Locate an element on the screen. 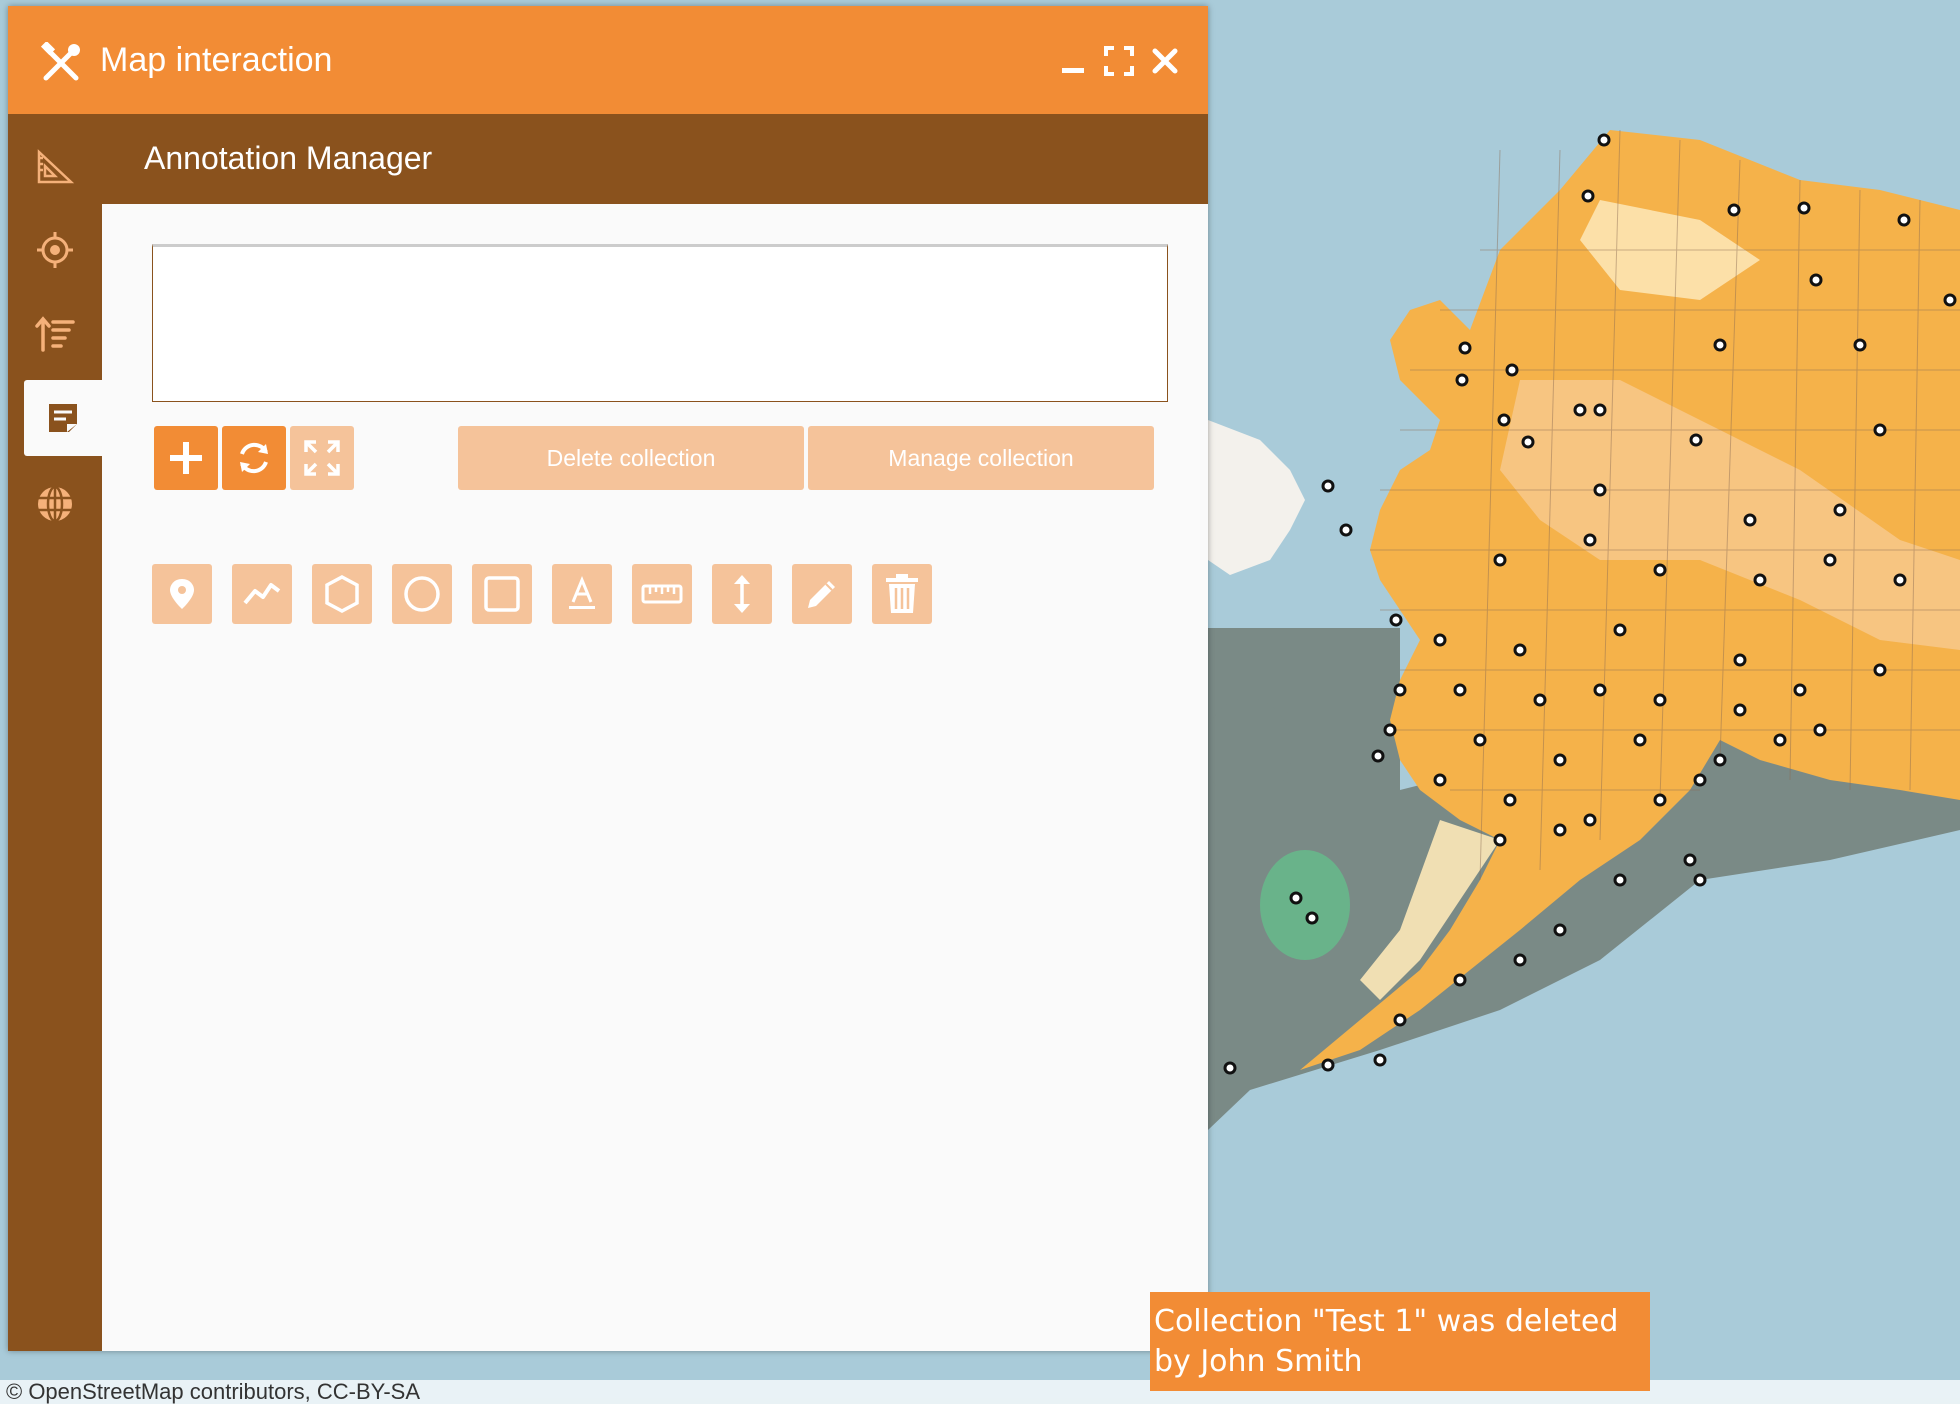  draw-polyline-button is located at coordinates (262, 594).